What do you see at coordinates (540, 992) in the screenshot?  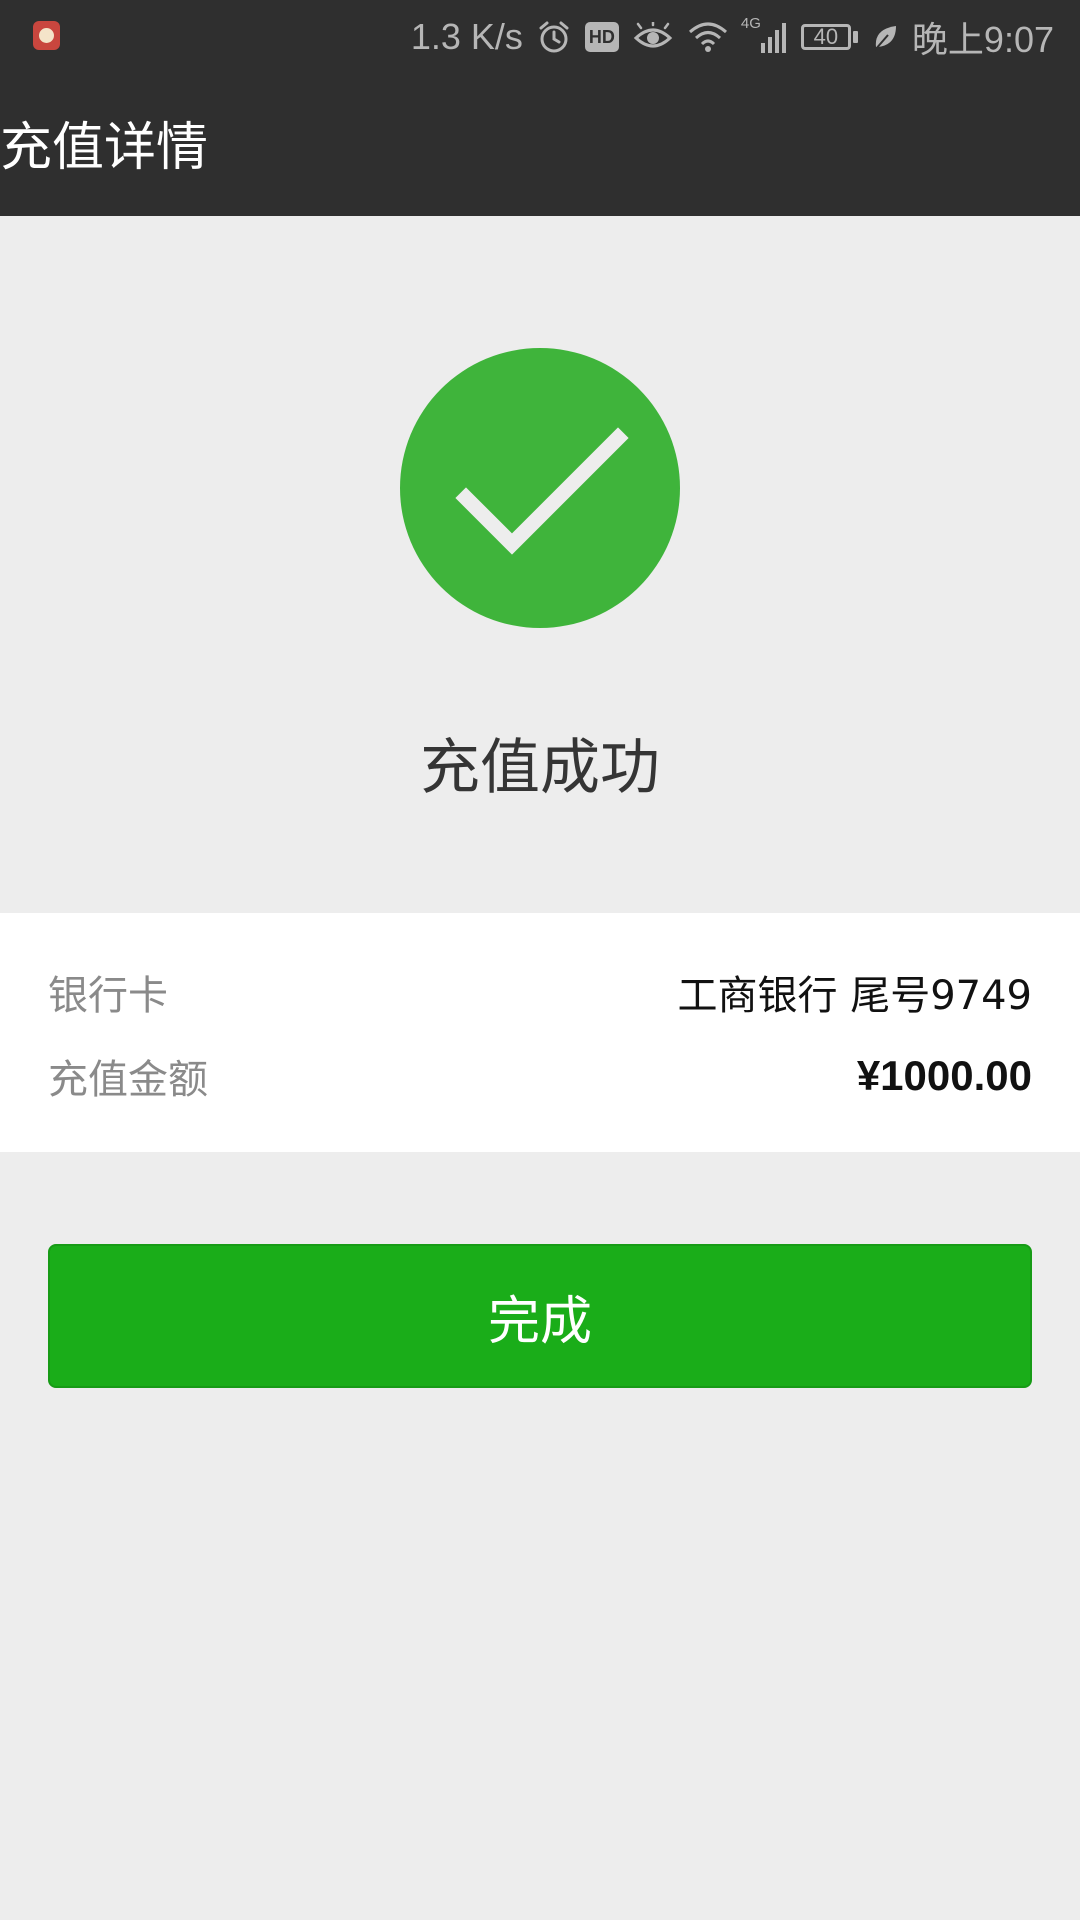 I see `detail-row-bank-card: 银行卡 工商银行 尾号9749` at bounding box center [540, 992].